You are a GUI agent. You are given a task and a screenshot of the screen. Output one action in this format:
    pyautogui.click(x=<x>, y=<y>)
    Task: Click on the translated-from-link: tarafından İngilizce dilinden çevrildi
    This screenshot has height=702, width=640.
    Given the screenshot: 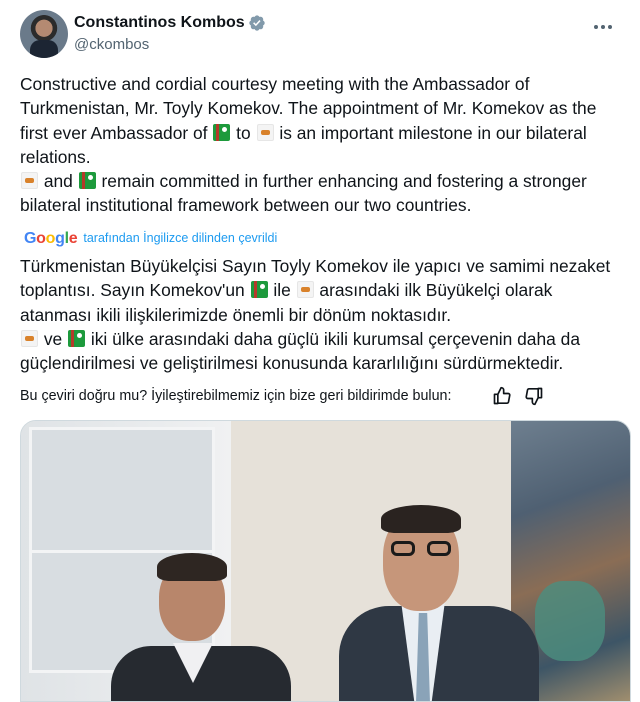 What is the action you would take?
    pyautogui.click(x=180, y=238)
    